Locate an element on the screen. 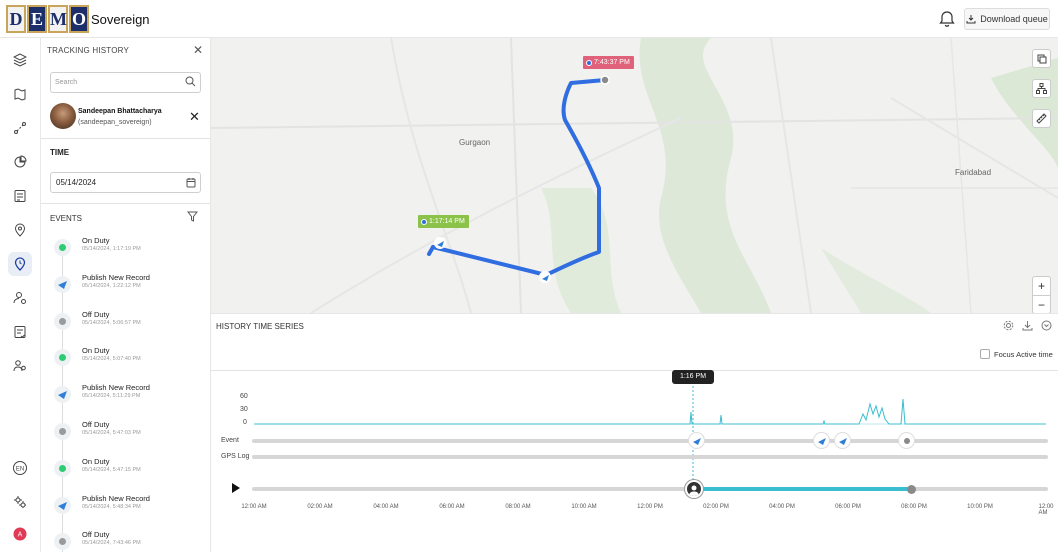 This screenshot has height=553, width=1058. playback-handle is located at coordinates (694, 489).